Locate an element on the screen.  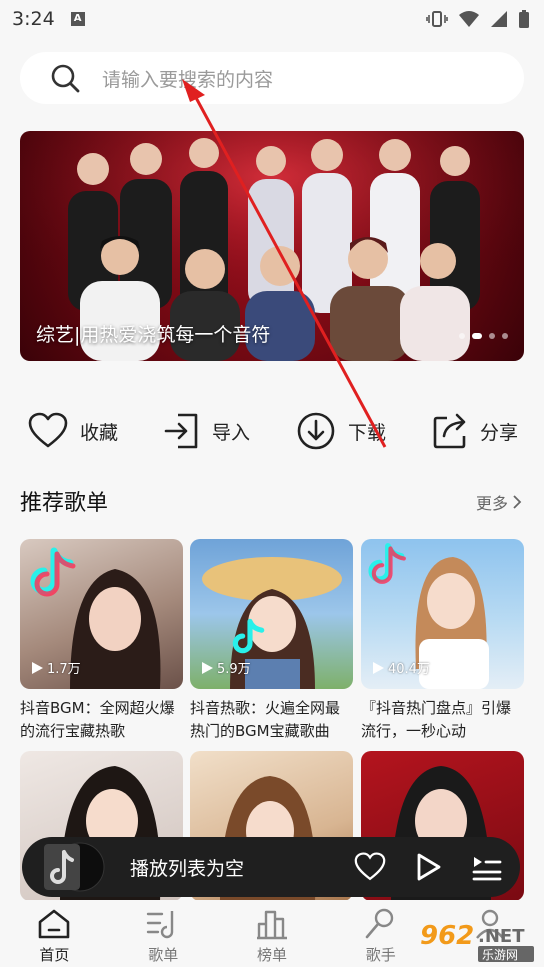
vibrate-icon is located at coordinates (437, 19).